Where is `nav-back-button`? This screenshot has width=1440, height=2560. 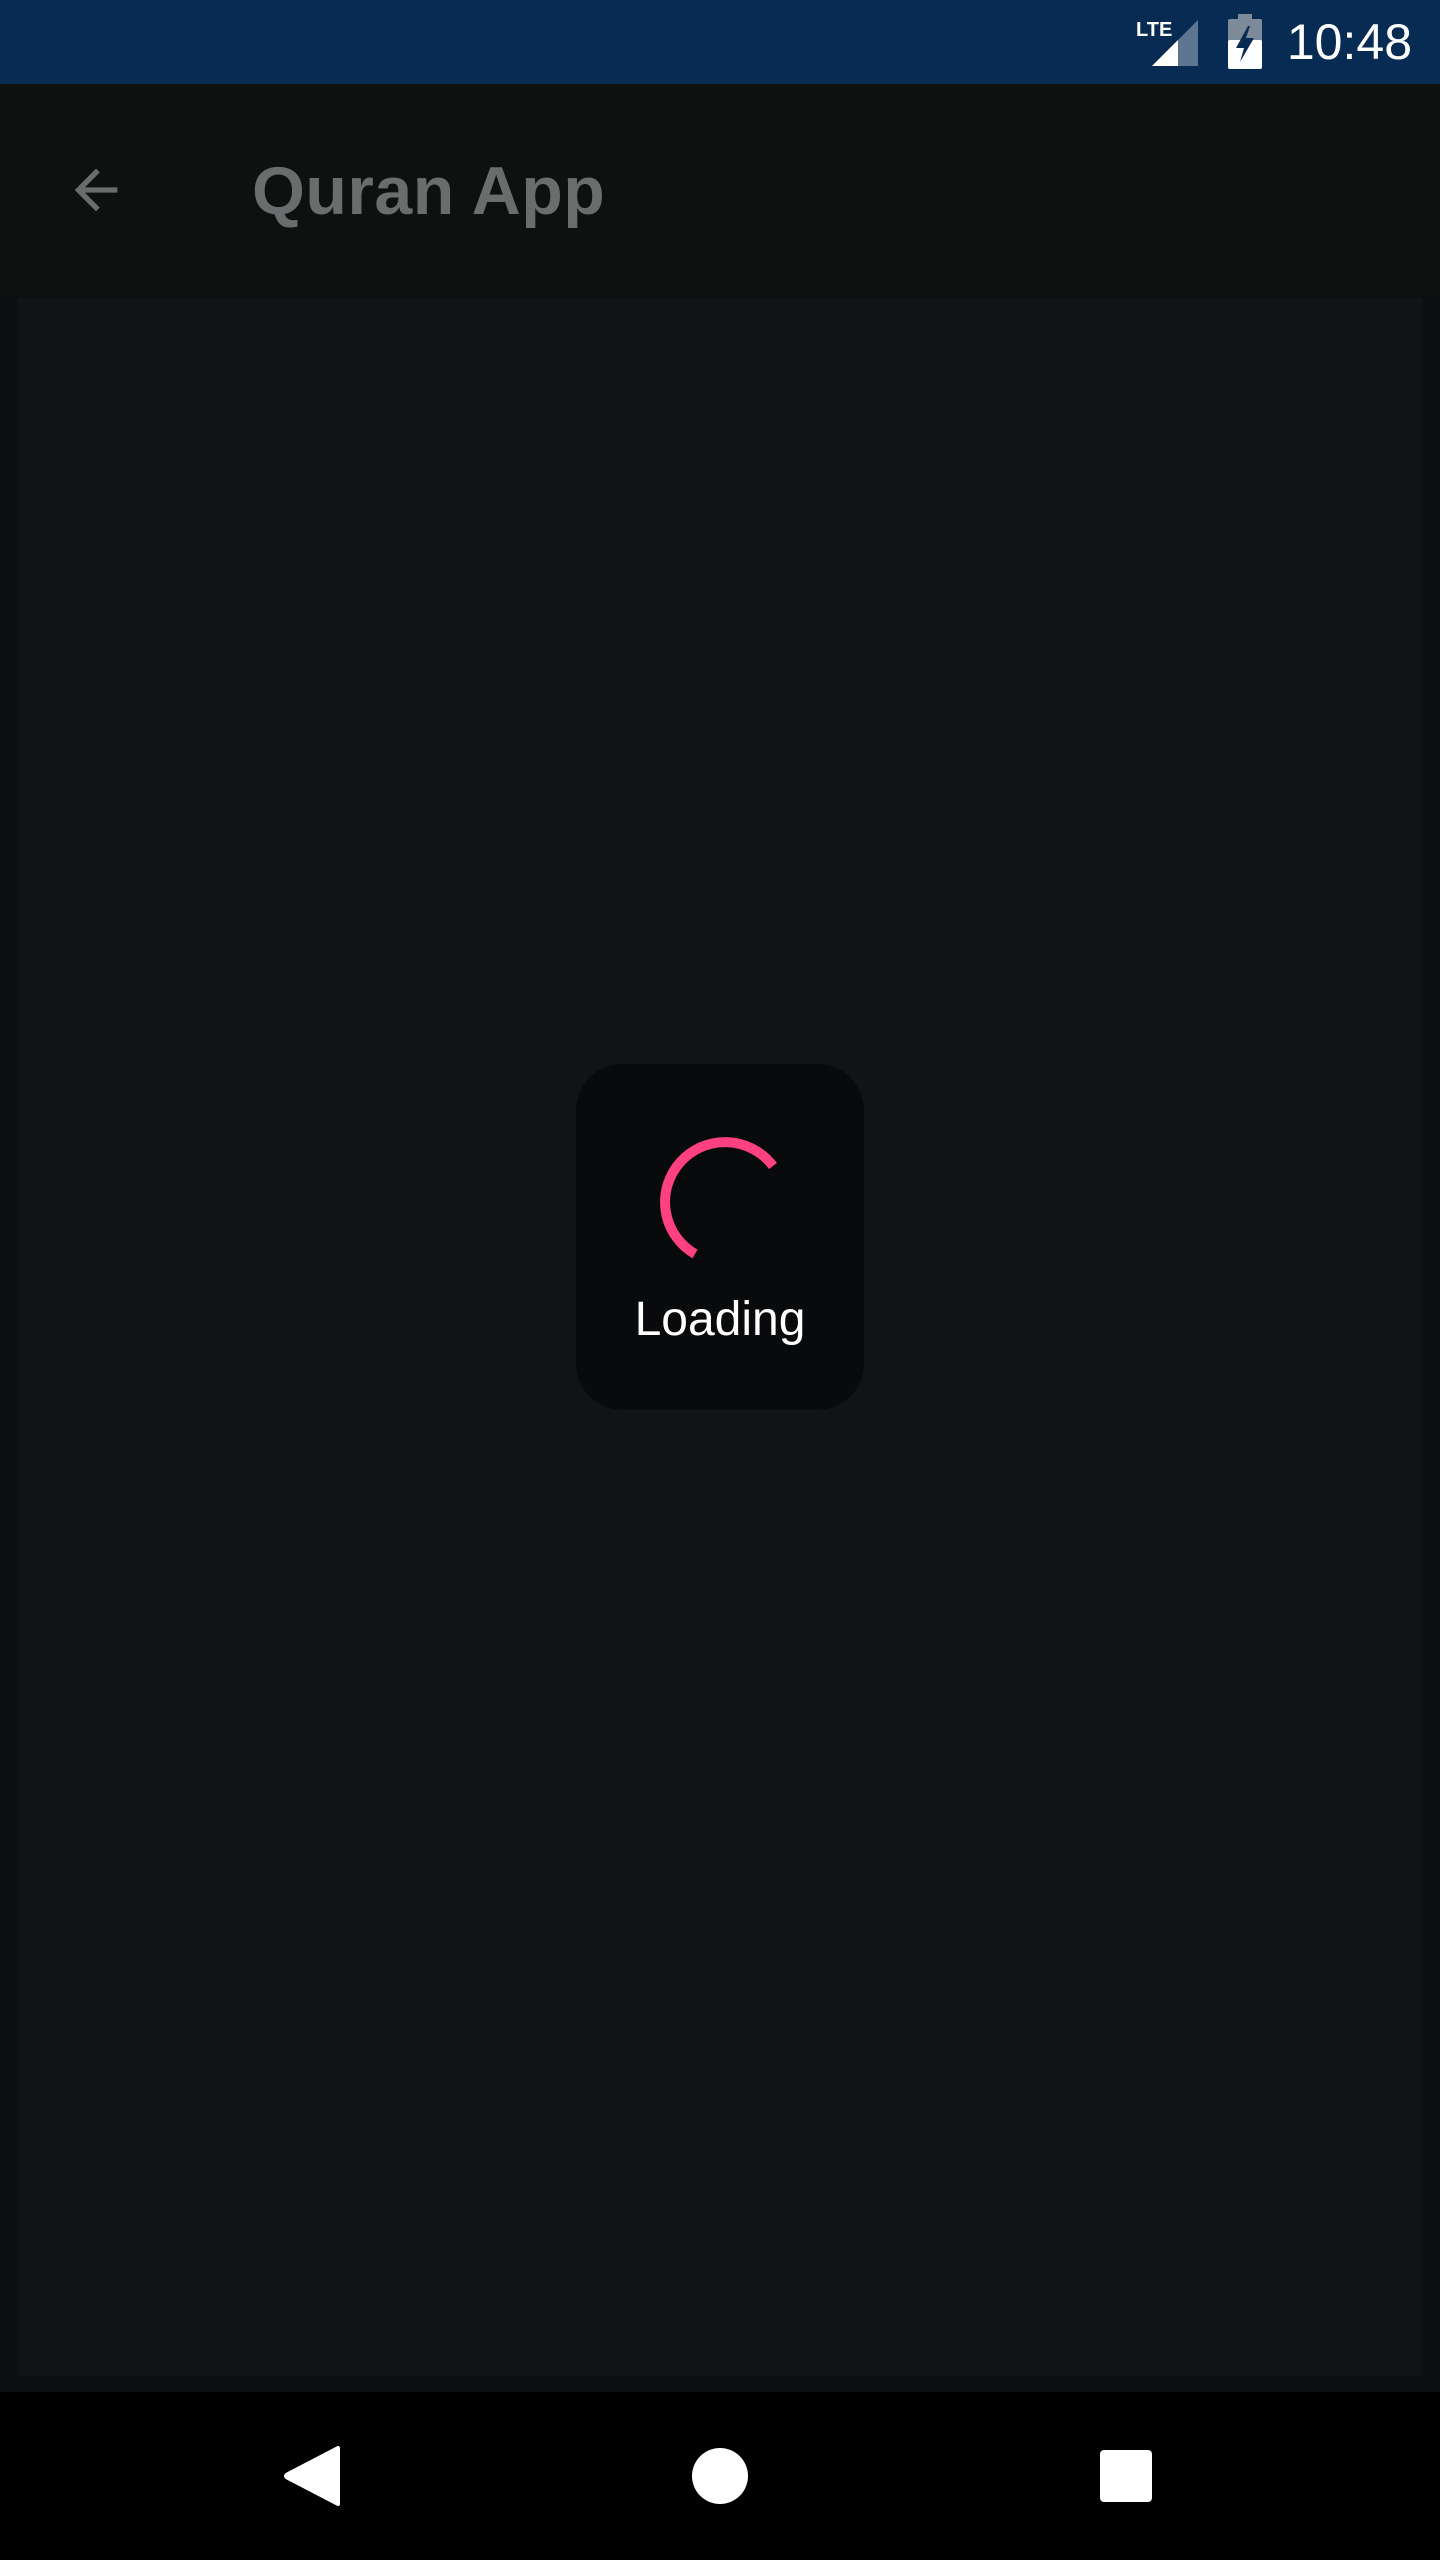 nav-back-button is located at coordinates (314, 2476).